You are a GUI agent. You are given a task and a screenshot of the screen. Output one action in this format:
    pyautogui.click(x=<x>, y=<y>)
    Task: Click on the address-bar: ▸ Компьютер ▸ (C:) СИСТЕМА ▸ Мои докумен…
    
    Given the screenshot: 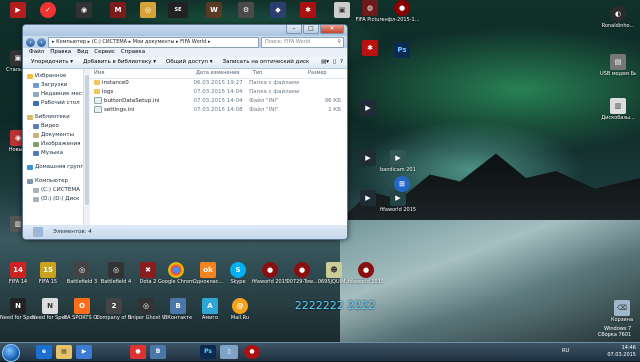 What is the action you would take?
    pyautogui.click(x=153, y=42)
    